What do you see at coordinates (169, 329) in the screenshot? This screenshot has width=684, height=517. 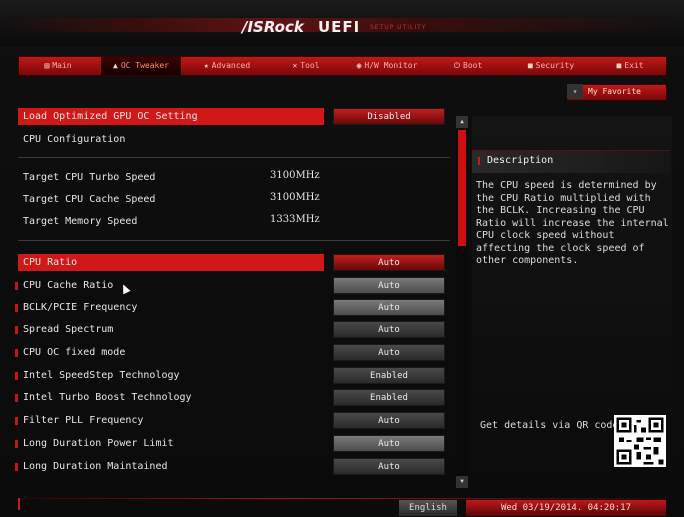 I see `menu-item-spread-spectrum: Spread Spectrum` at bounding box center [169, 329].